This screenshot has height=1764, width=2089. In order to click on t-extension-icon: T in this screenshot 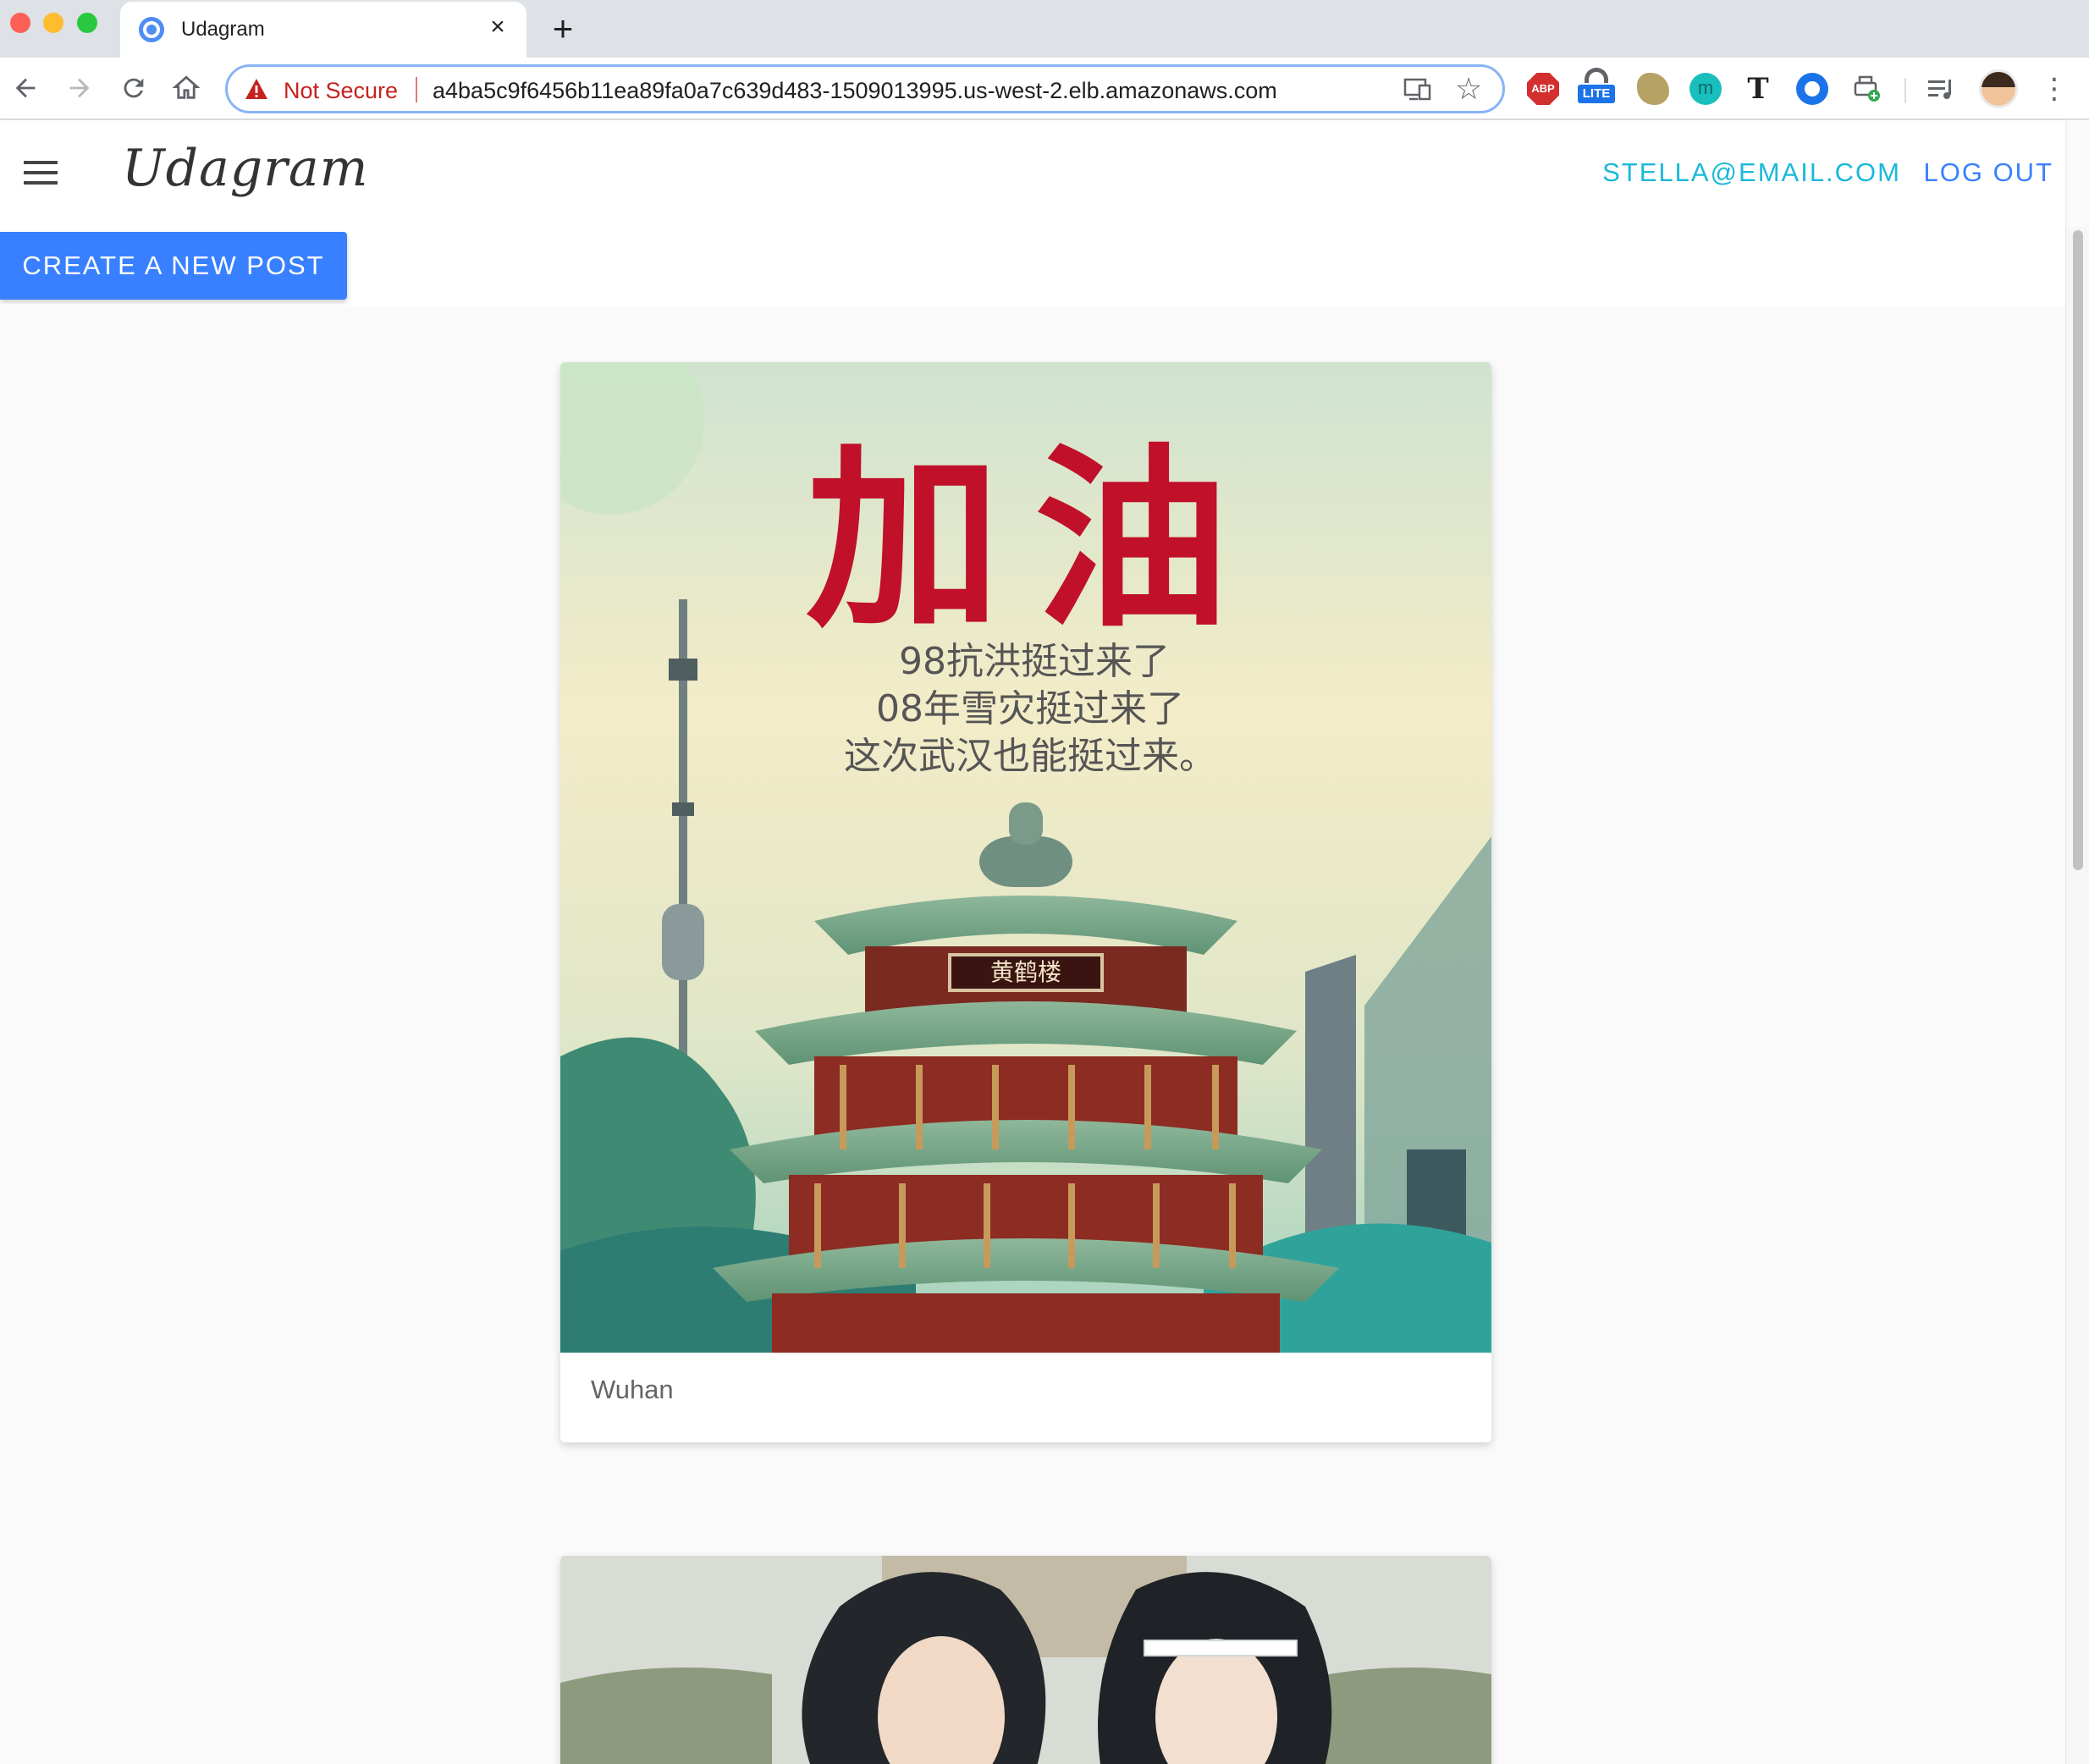, I will do `click(1758, 89)`.